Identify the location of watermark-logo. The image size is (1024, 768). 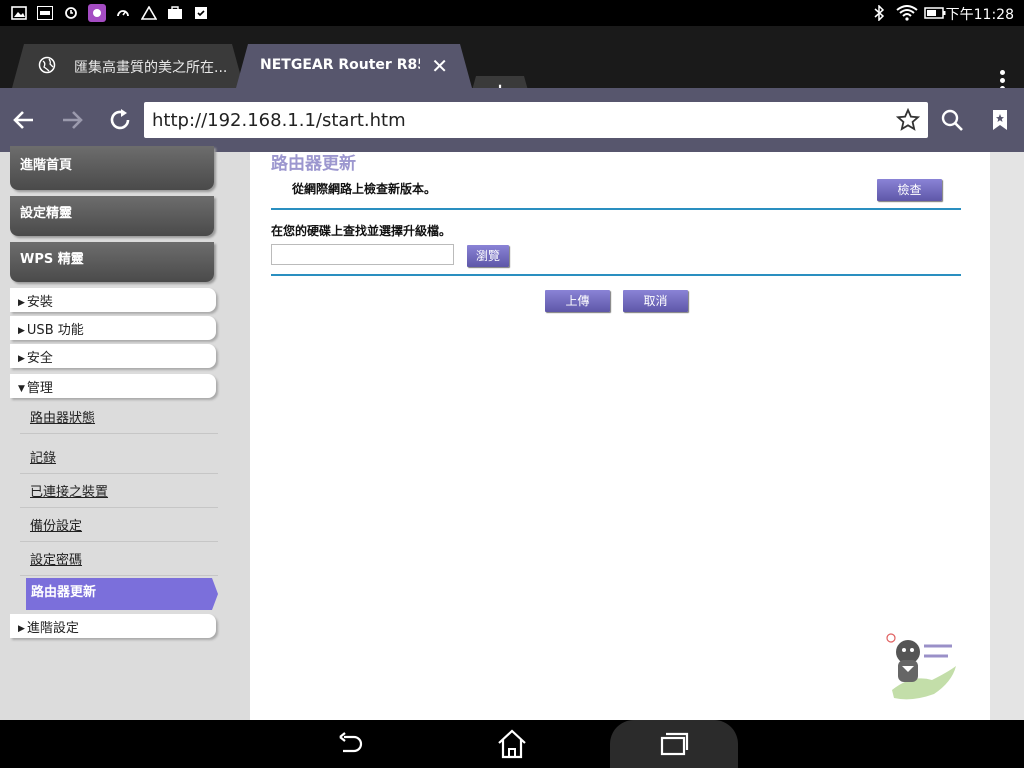
(922, 666).